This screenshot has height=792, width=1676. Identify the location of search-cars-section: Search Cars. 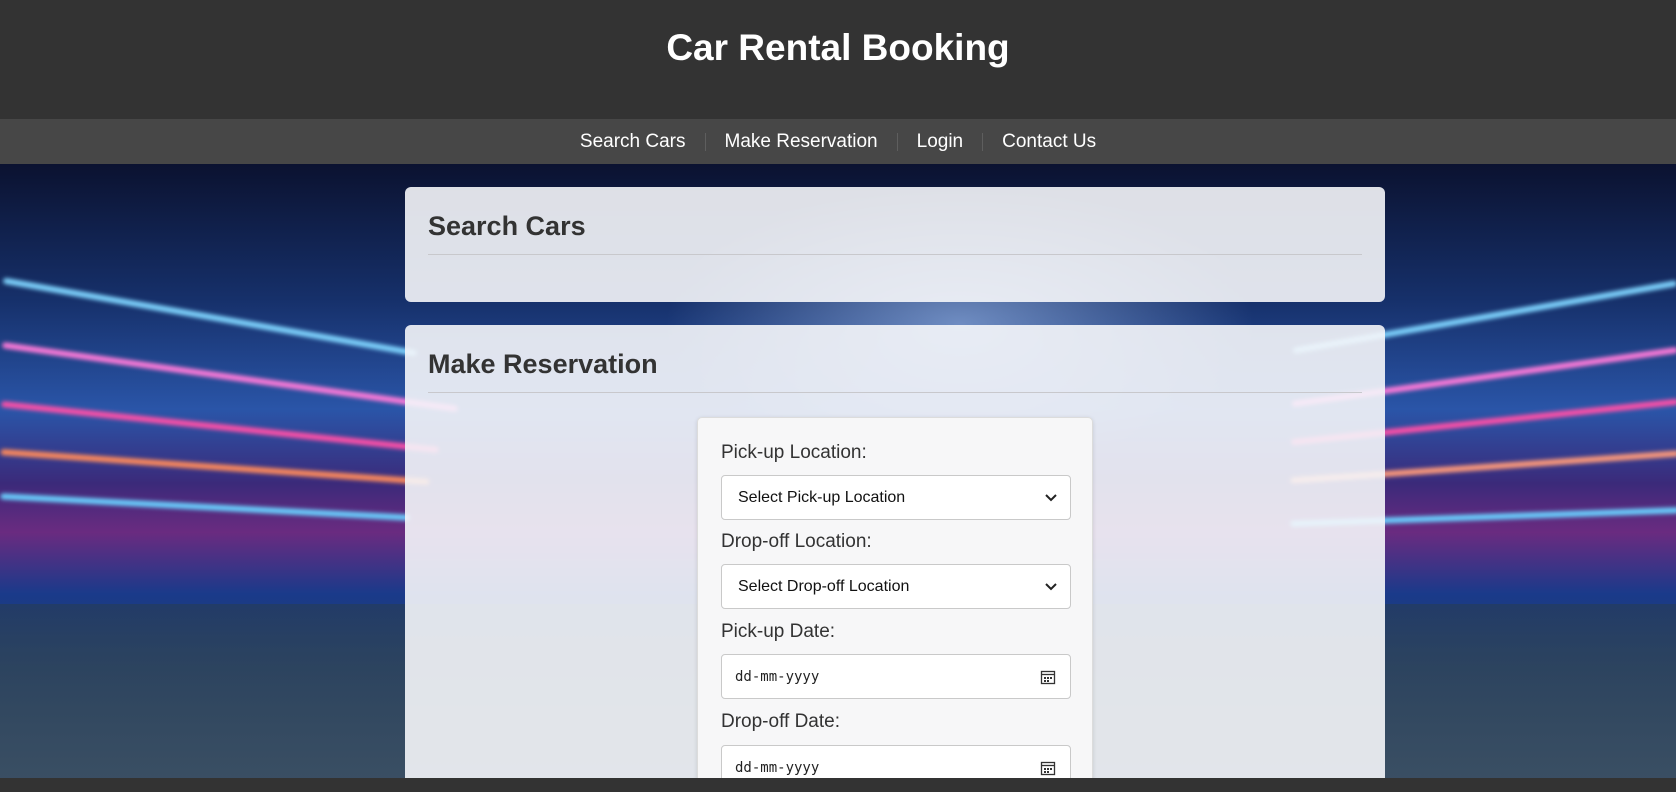
(895, 244).